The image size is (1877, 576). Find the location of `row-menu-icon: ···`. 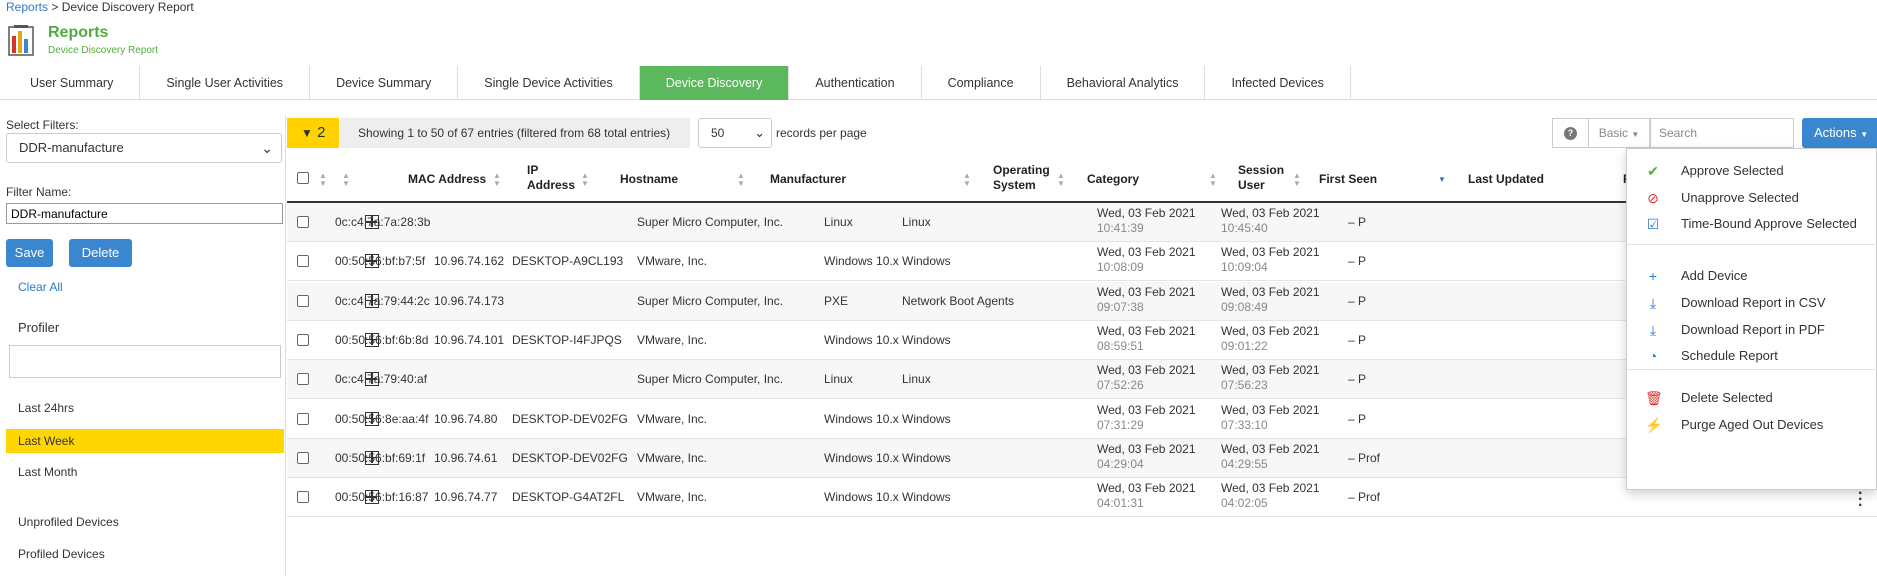

row-menu-icon: ··· is located at coordinates (1860, 500).